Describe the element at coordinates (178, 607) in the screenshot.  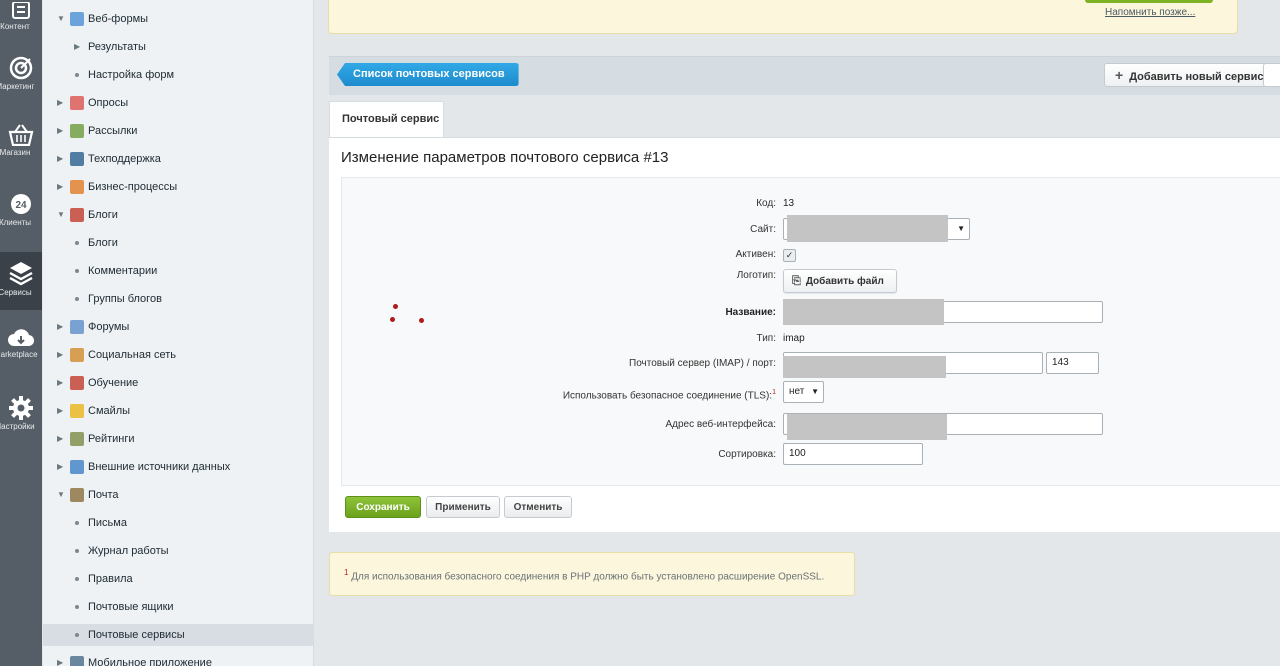
I see `menu-item: Почтовые ящики` at that location.